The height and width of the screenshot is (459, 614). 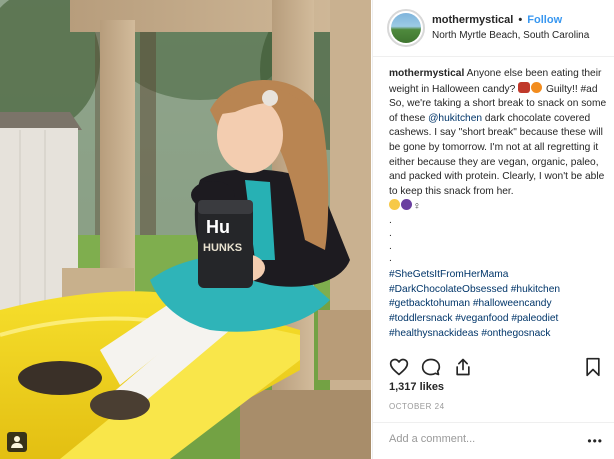 What do you see at coordinates (593, 367) in the screenshot?
I see `bookmark-icon` at bounding box center [593, 367].